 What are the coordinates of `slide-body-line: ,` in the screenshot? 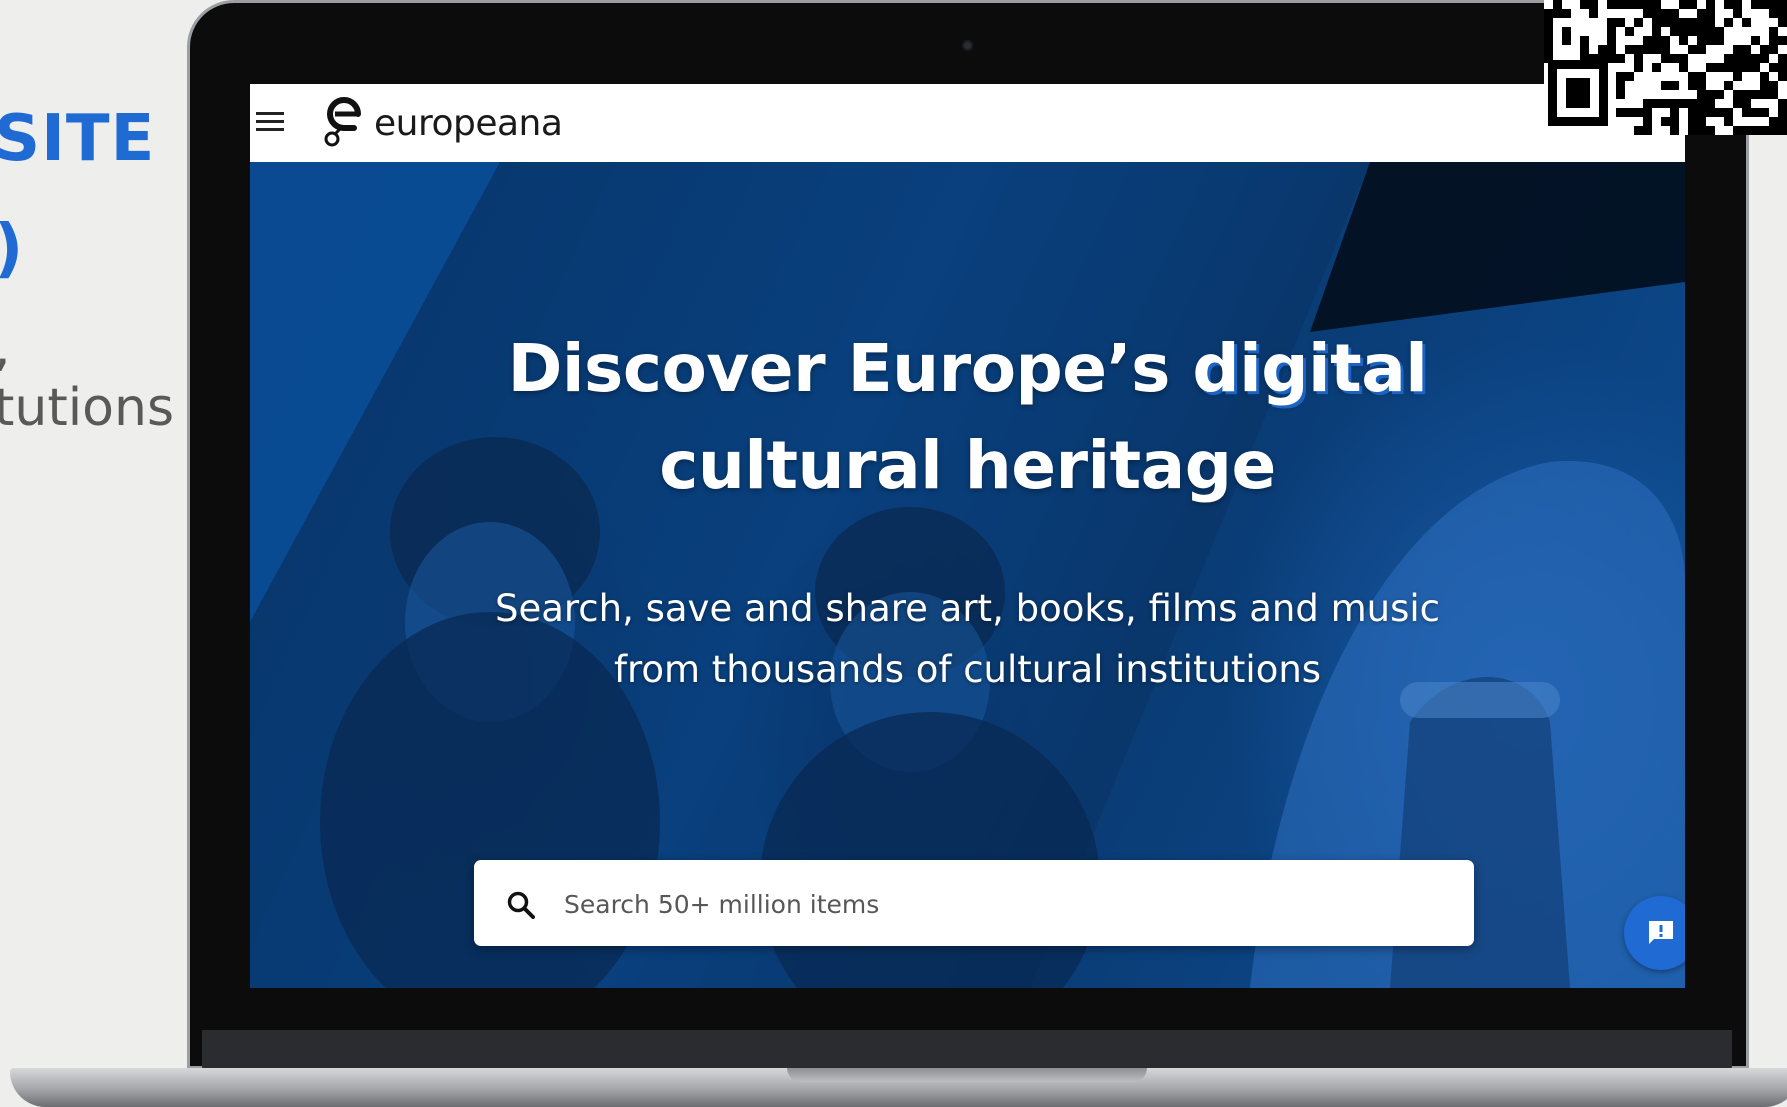 It's located at (87, 348).